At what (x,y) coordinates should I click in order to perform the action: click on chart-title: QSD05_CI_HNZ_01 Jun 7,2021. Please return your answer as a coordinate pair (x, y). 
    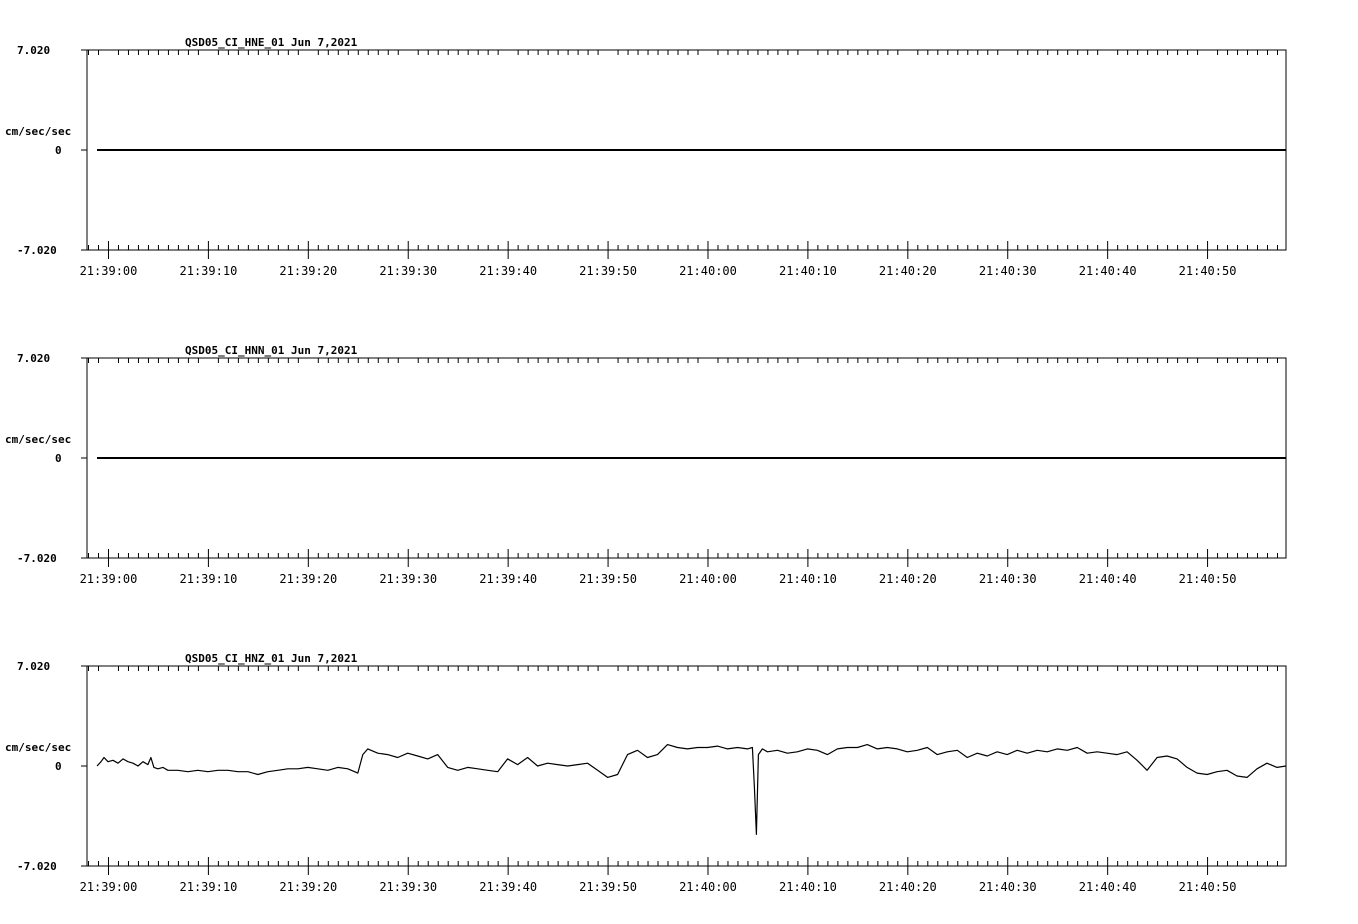
    Looking at the image, I should click on (271, 658).